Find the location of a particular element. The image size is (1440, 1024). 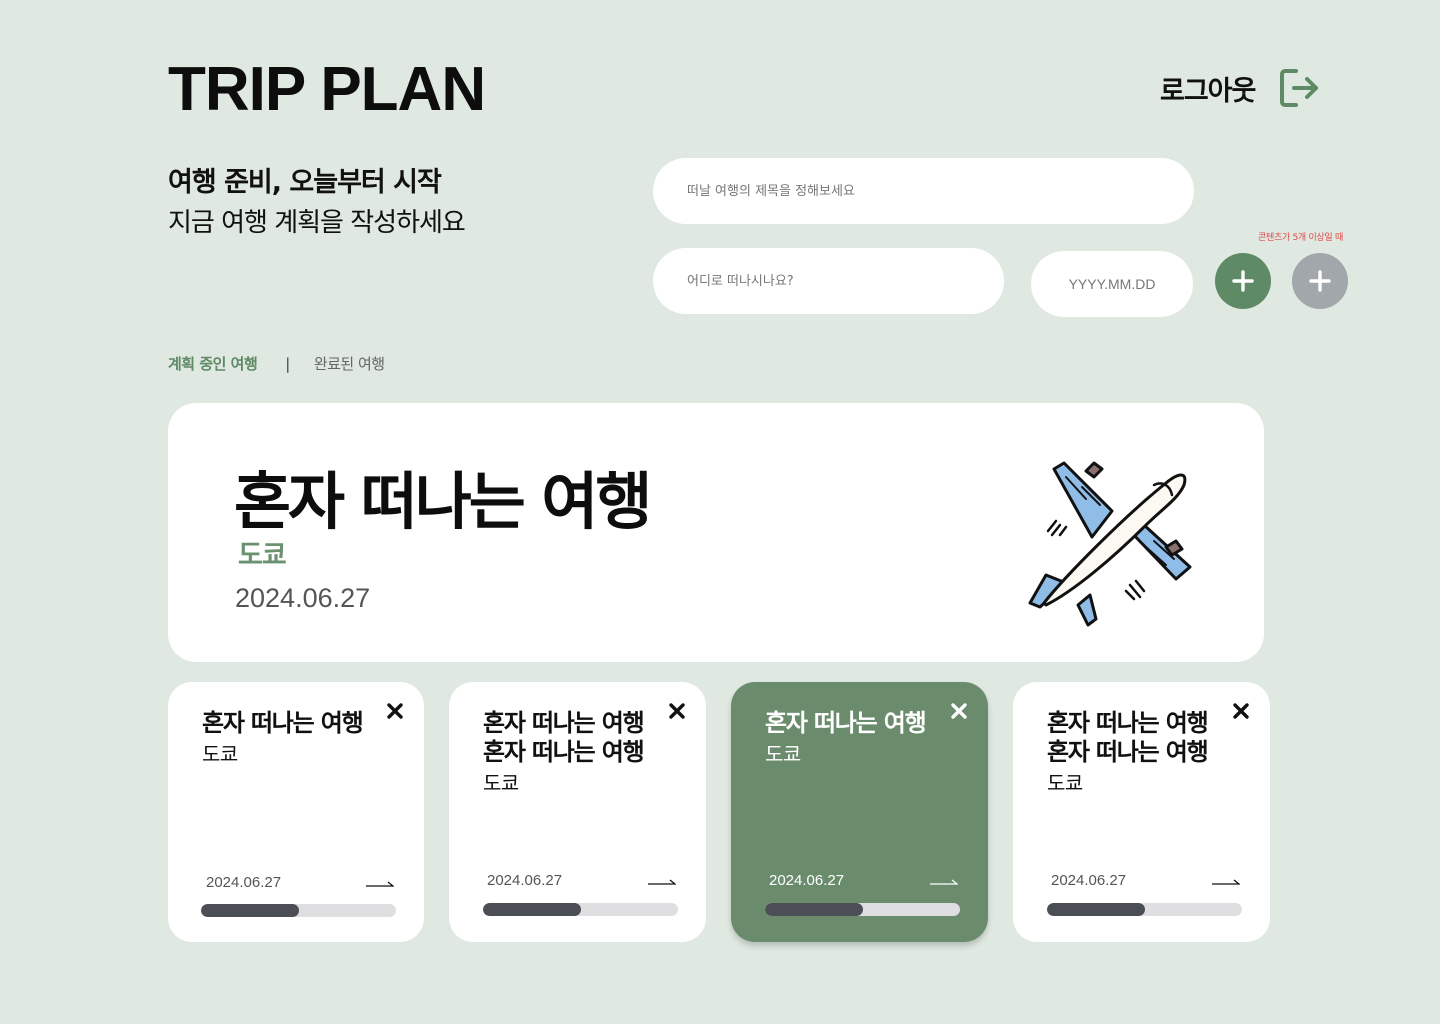

tab-planning: 계획 중인 여행 is located at coordinates (213, 363).